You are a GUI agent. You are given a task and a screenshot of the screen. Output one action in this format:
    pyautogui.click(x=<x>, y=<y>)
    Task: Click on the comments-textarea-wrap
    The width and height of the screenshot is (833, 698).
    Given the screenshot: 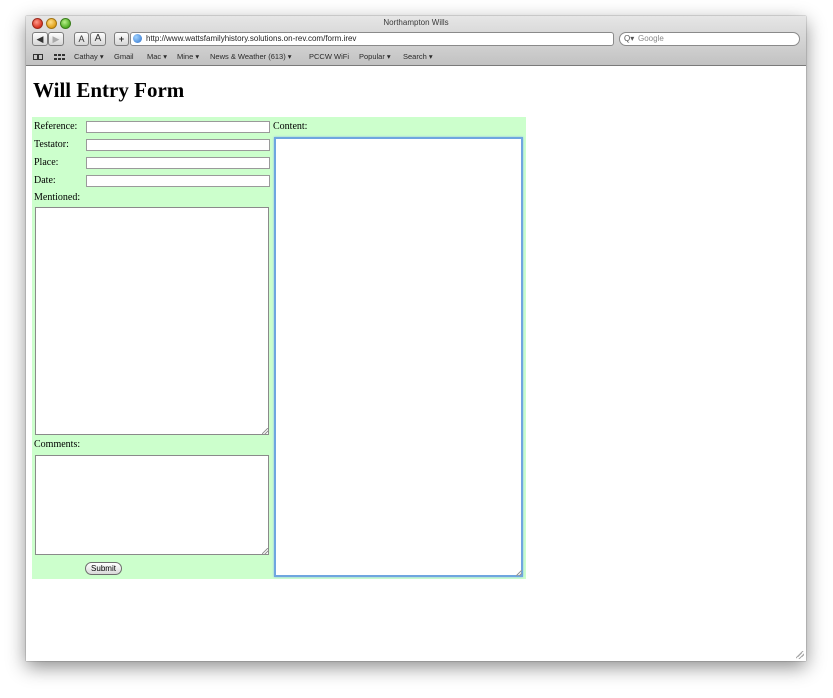 What is the action you would take?
    pyautogui.click(x=152, y=505)
    